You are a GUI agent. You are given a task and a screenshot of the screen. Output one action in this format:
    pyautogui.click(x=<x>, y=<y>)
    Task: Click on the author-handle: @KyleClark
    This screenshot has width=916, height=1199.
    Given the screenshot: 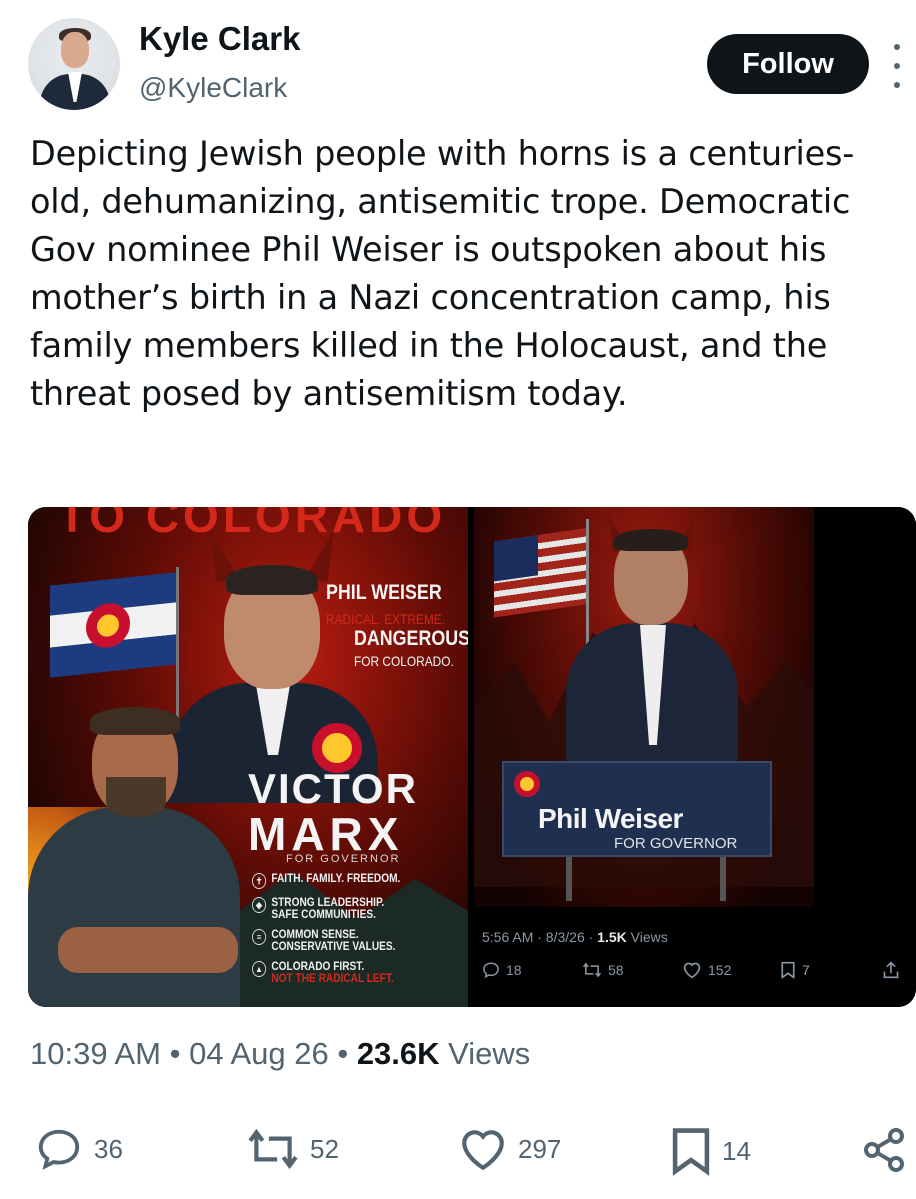 What is the action you would take?
    pyautogui.click(x=213, y=88)
    